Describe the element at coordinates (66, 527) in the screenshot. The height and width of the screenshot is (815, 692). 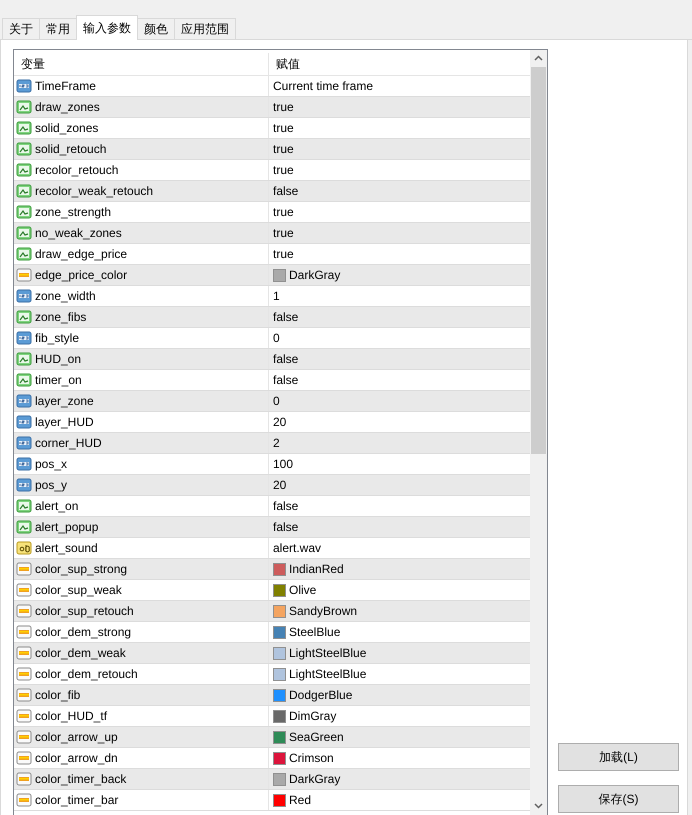
I see `variable-name: alert_popup` at that location.